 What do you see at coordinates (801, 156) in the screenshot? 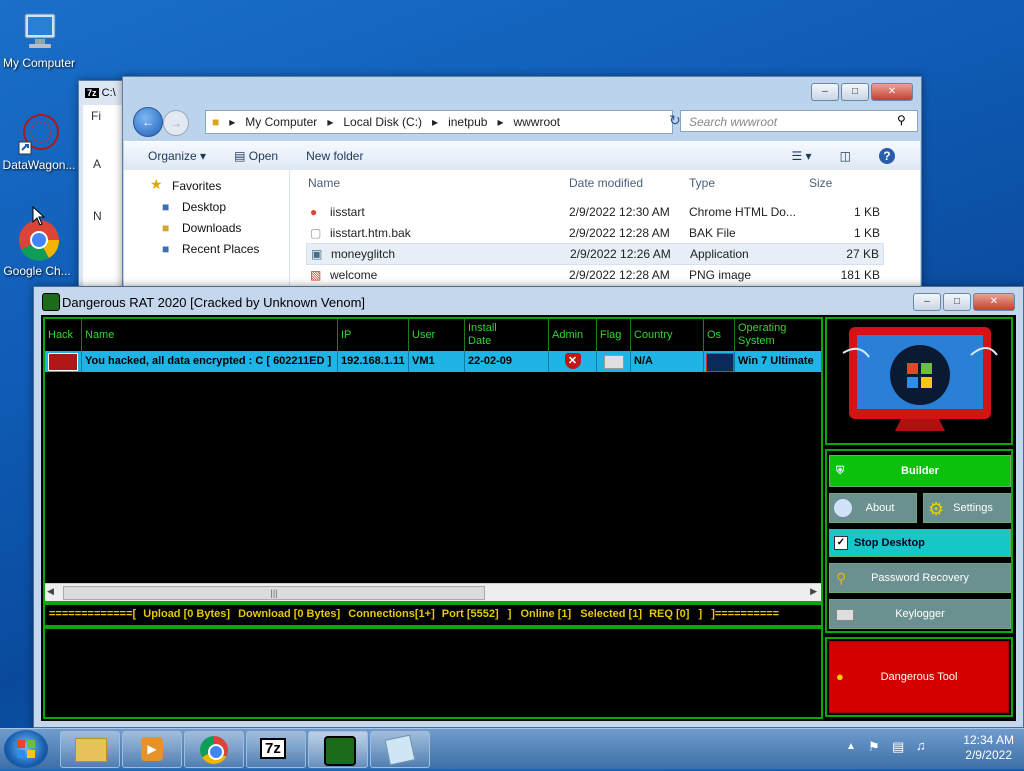
I see `views-icon: ☰ ▾` at bounding box center [801, 156].